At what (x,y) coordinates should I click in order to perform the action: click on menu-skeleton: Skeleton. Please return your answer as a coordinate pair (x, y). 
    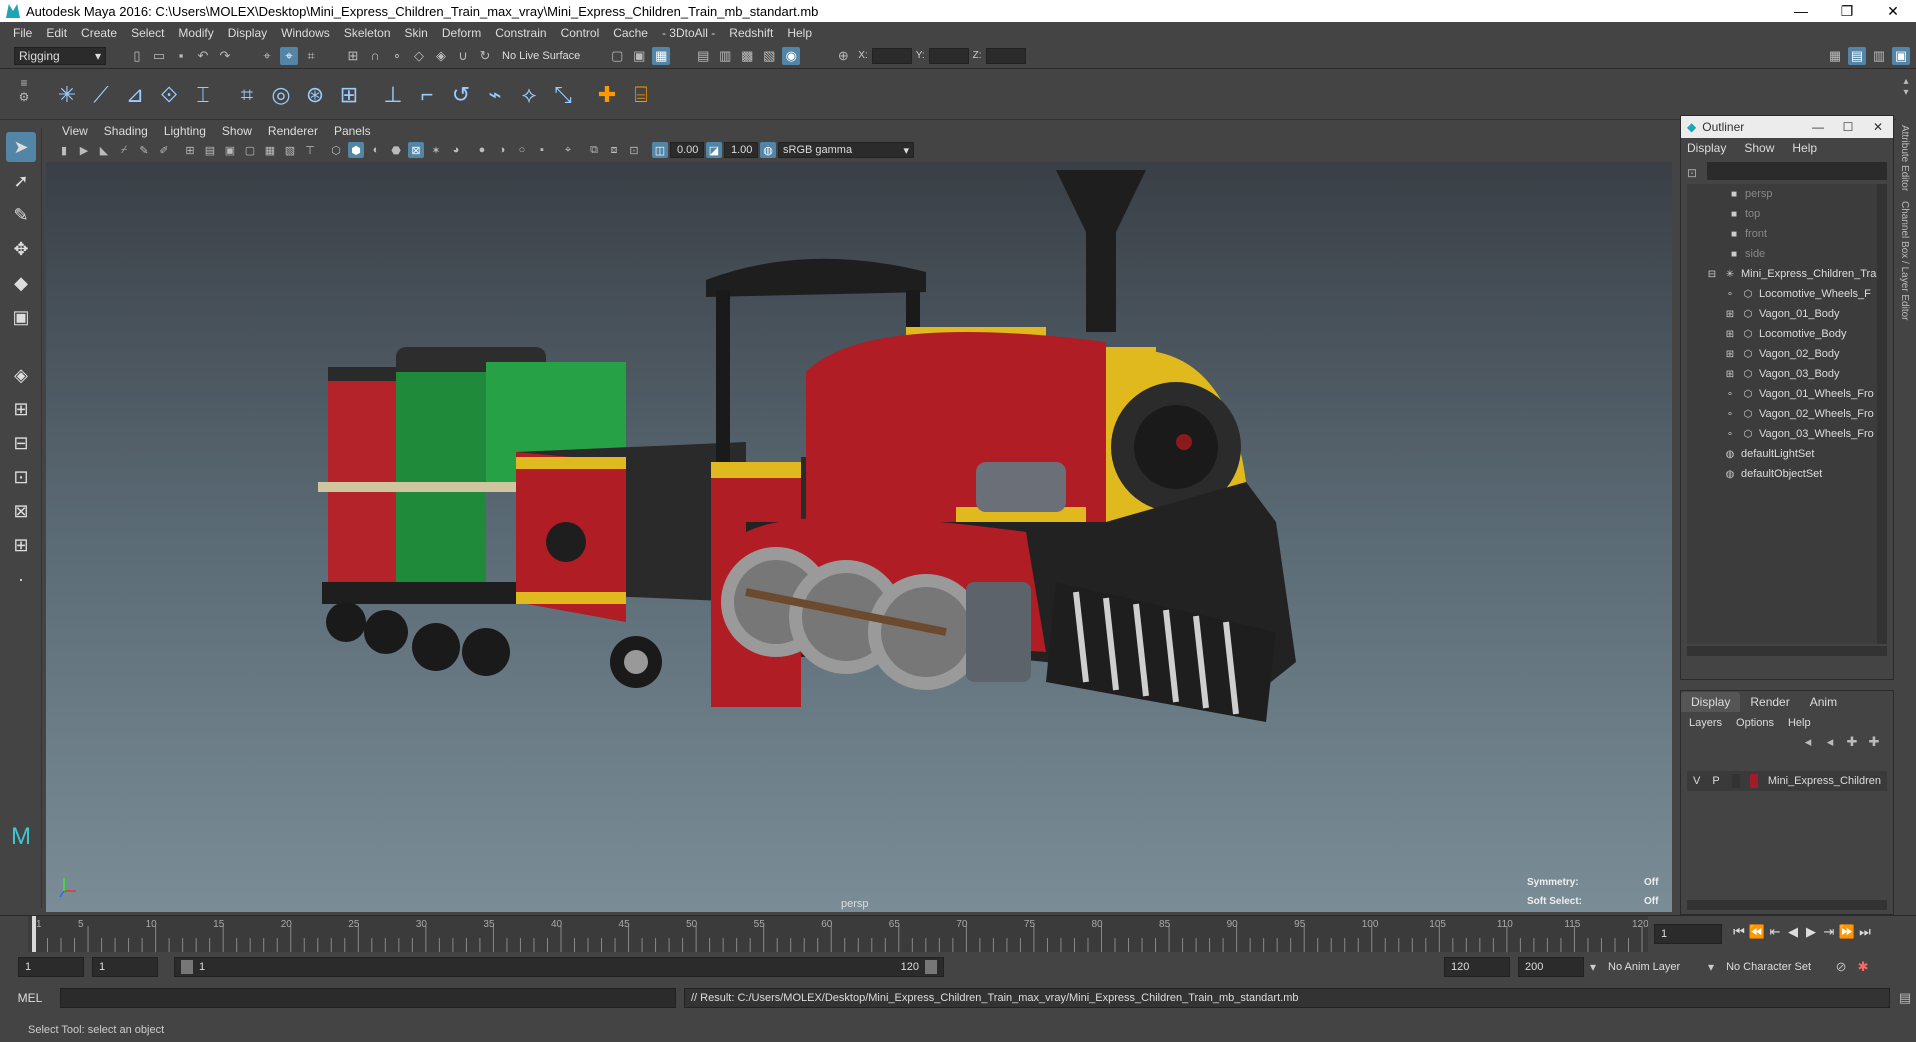
    Looking at the image, I should click on (367, 33).